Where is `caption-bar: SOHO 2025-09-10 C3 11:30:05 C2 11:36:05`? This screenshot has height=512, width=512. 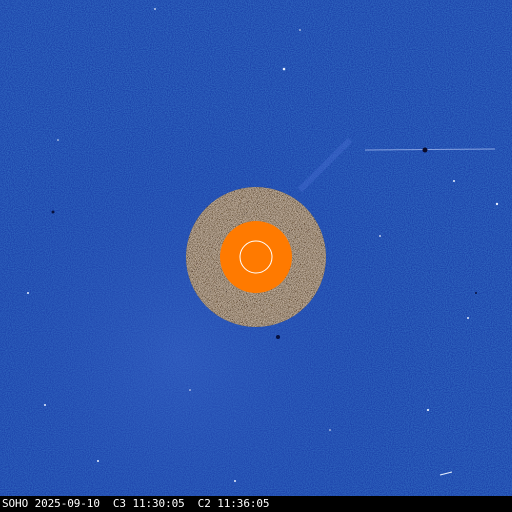 caption-bar: SOHO 2025-09-10 C3 11:30:05 C2 11:36:05 is located at coordinates (256, 504).